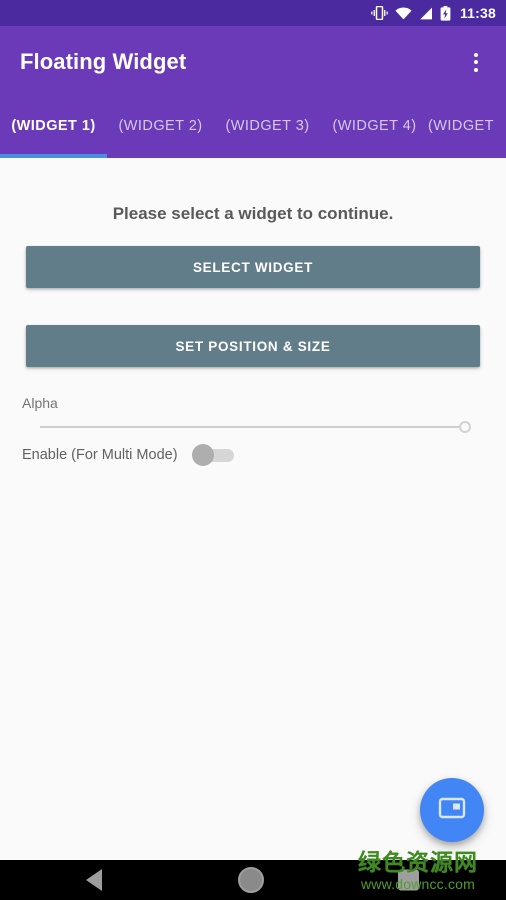  I want to click on back-triangle-icon, so click(94, 880).